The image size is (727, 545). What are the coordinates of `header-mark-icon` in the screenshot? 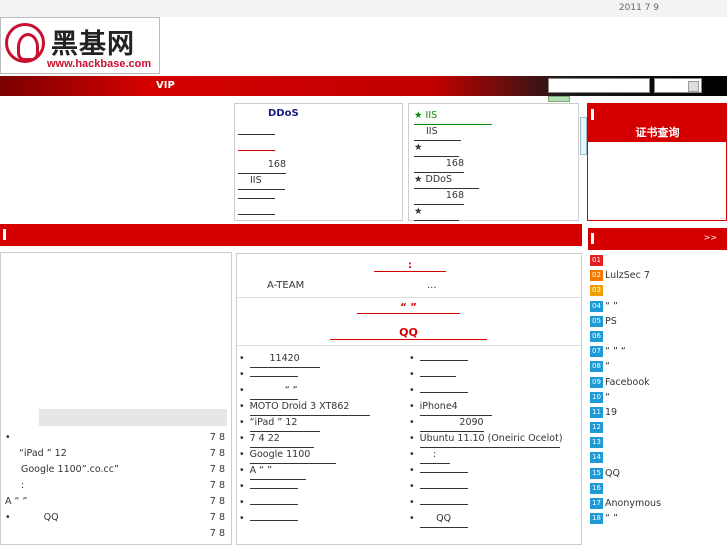 It's located at (592, 114).